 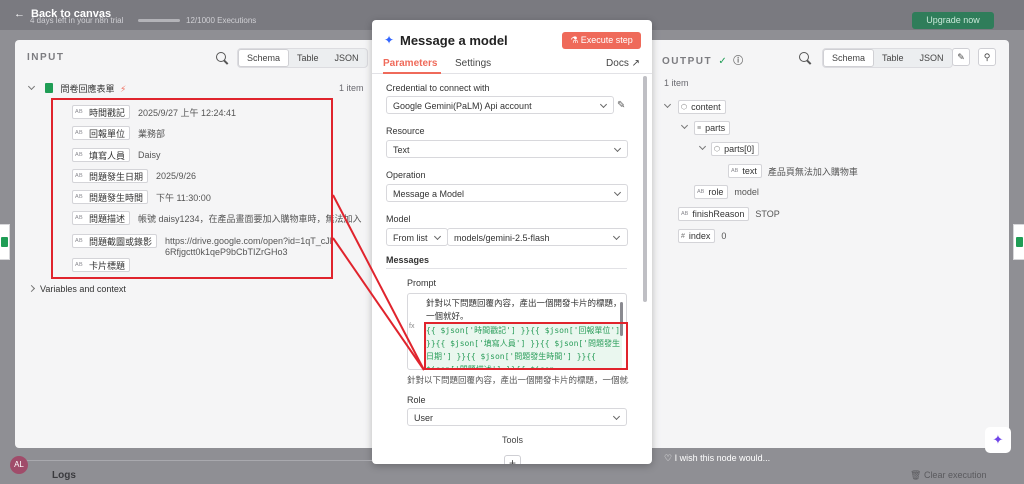 I want to click on trigger-bolt-icon: ⚡, so click(x=123, y=89).